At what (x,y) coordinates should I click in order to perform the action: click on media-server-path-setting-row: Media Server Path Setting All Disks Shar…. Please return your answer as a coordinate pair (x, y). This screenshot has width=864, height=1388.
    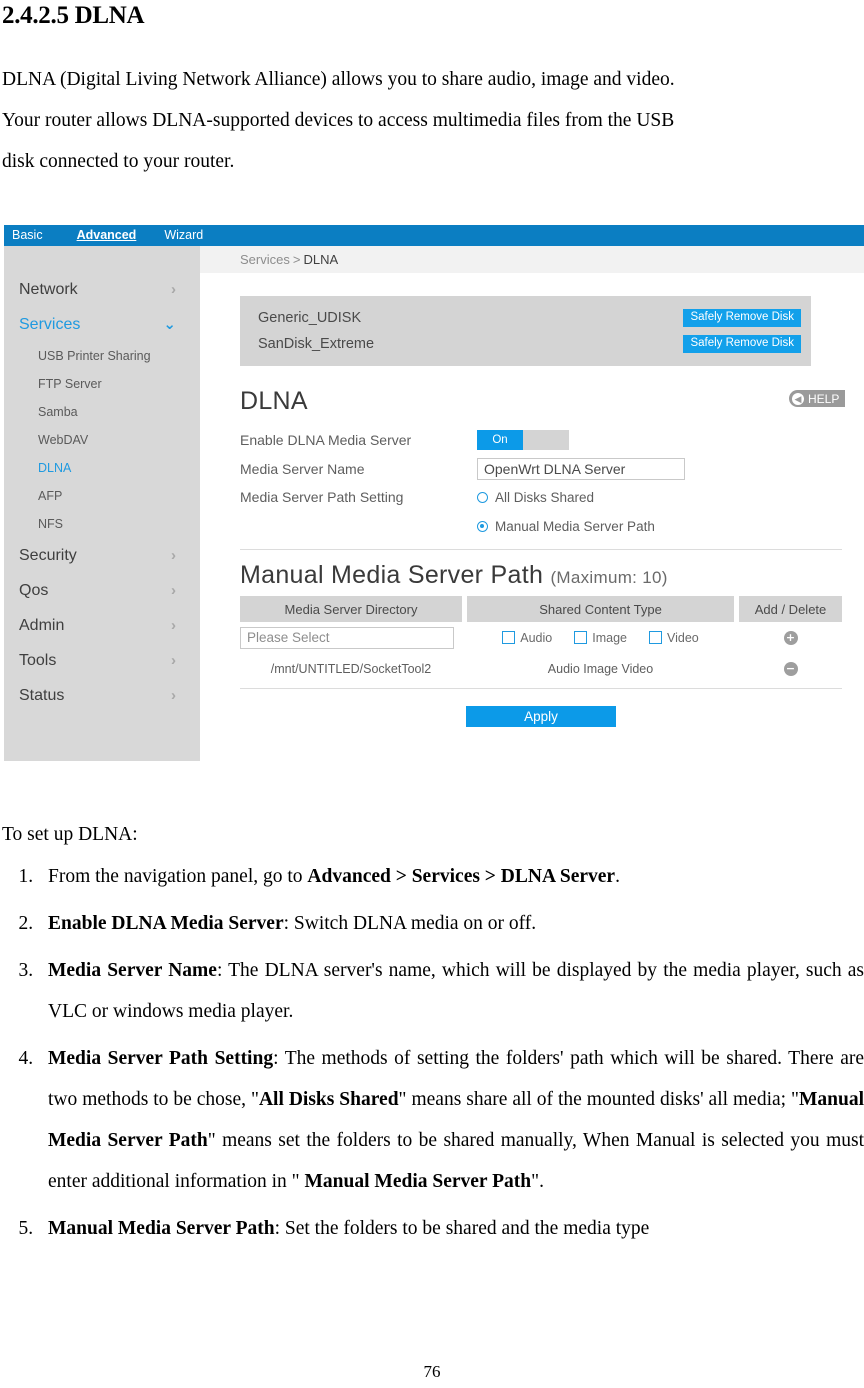
    Looking at the image, I should click on (552, 512).